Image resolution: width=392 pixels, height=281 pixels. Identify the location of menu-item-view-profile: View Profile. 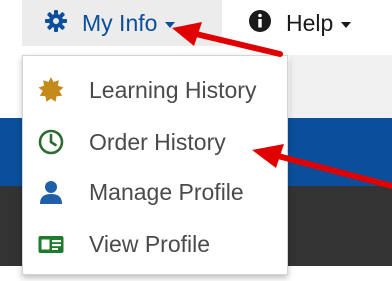
(155, 244).